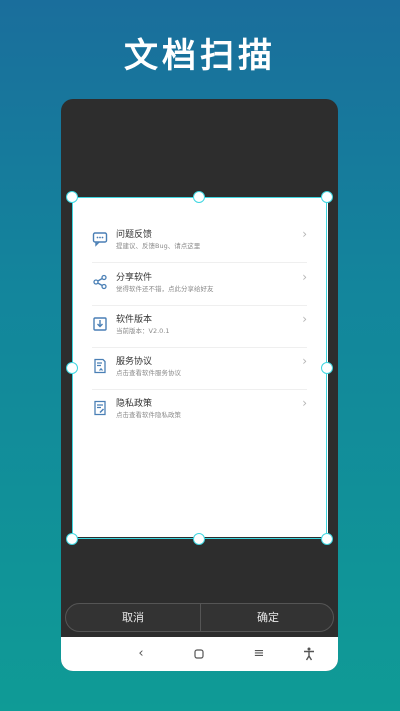 This screenshot has height=711, width=400. I want to click on back-icon: ‹, so click(141, 654).